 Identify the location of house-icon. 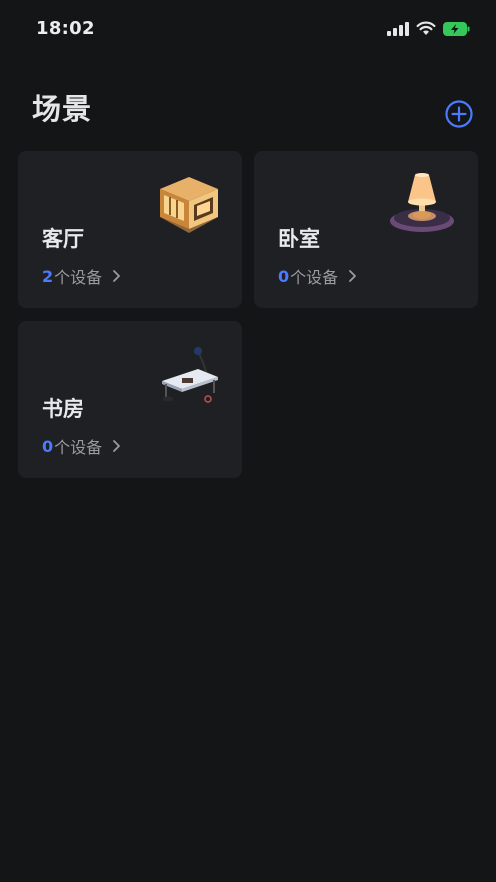
(189, 205).